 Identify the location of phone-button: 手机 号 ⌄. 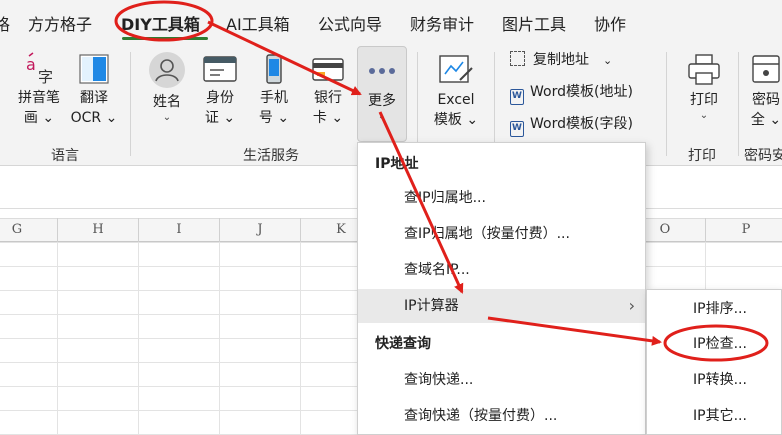
(274, 90).